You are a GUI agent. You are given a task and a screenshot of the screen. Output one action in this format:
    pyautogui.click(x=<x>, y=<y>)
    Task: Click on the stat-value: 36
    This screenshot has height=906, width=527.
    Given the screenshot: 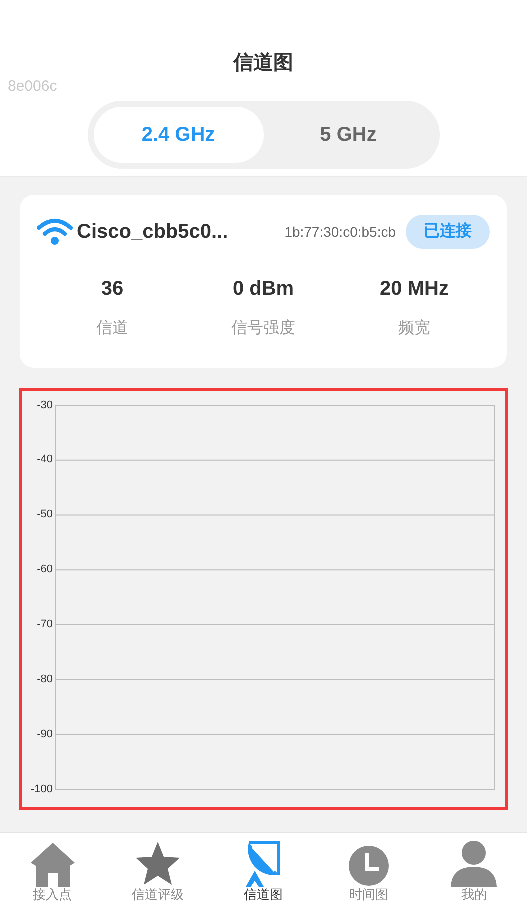 What is the action you would take?
    pyautogui.click(x=112, y=289)
    